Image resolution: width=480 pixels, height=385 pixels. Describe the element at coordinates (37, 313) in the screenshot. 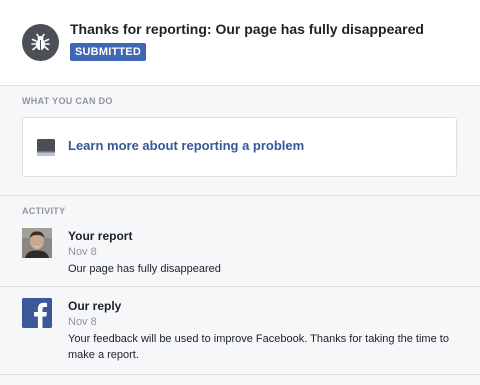

I see `facebook-logo-icon` at that location.